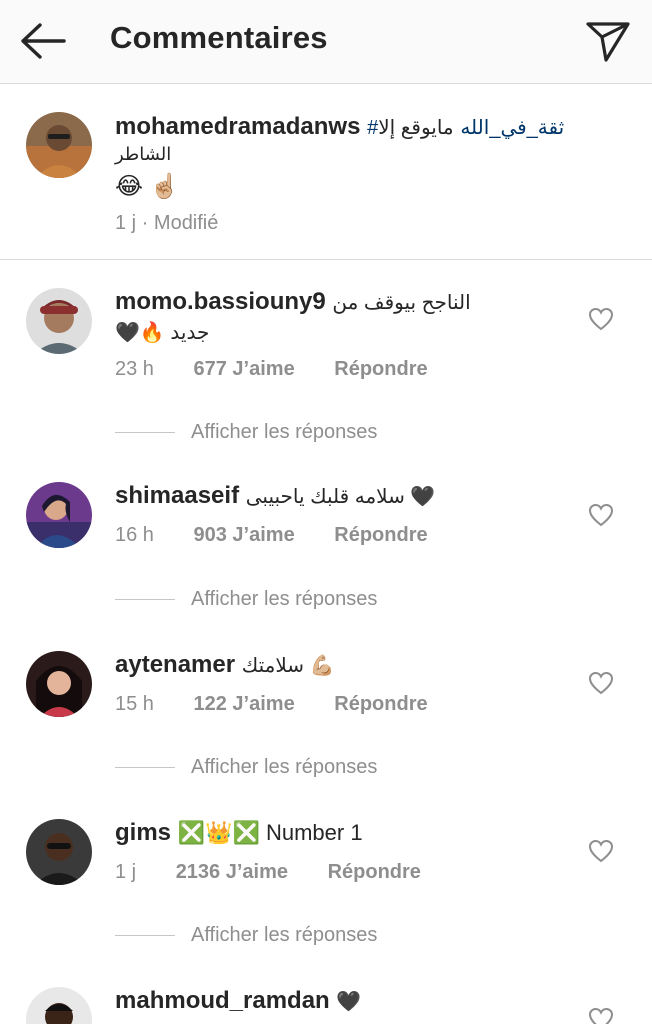 The height and width of the screenshot is (1024, 652). I want to click on comment-text: سلامتك 💪🏼, so click(288, 666).